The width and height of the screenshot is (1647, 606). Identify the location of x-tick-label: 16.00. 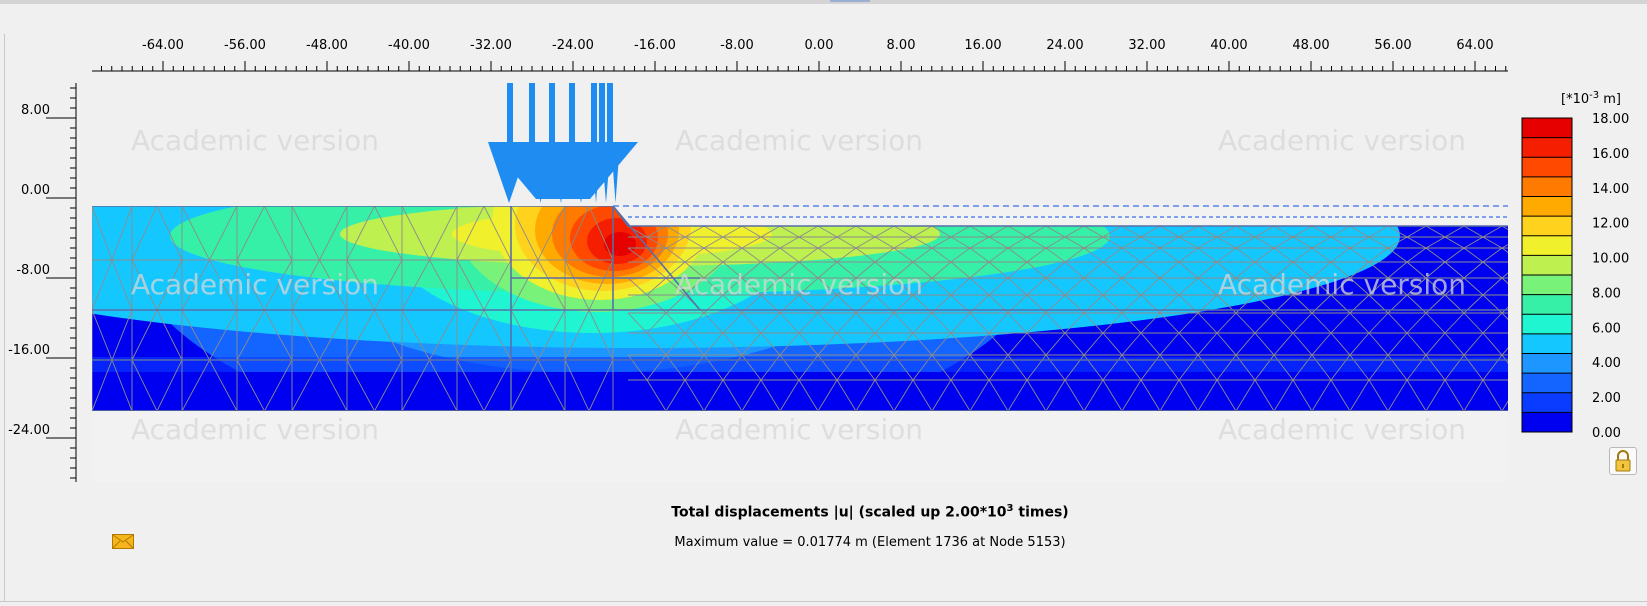
(982, 45).